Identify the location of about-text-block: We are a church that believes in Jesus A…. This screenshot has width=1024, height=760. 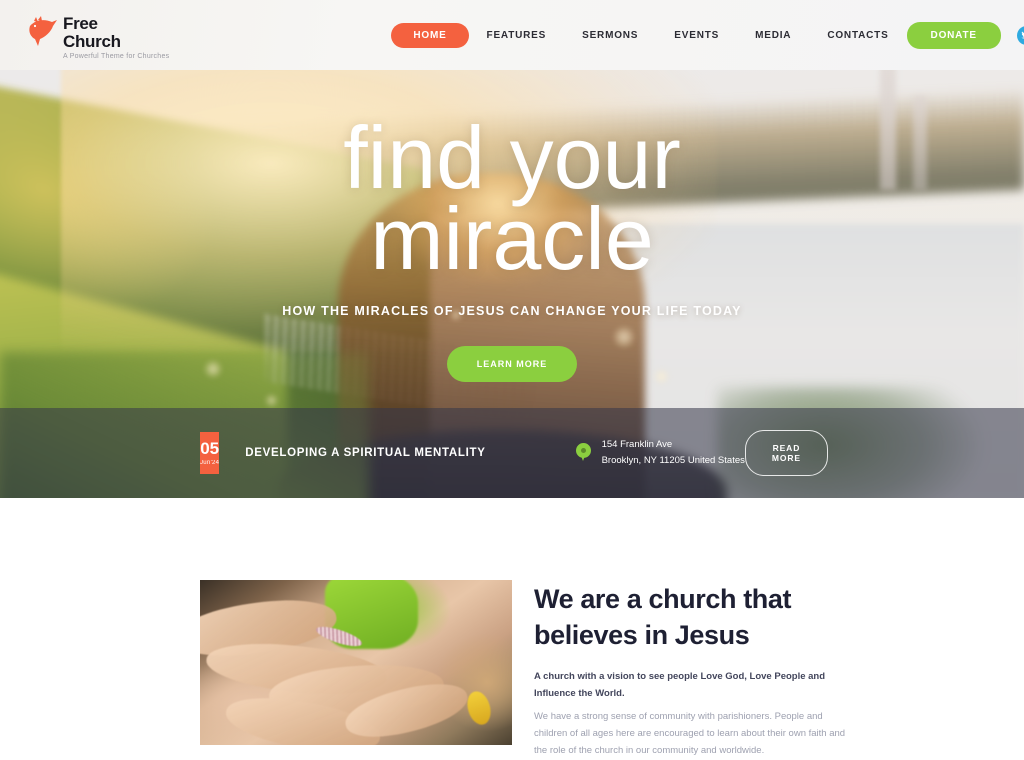
(694, 670).